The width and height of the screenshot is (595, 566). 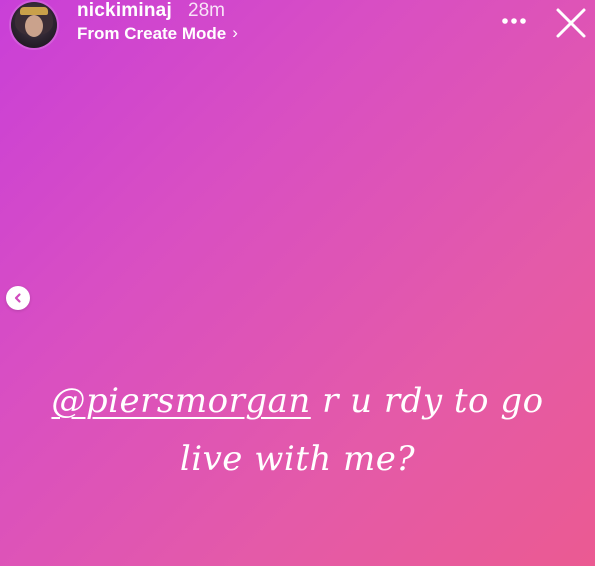 I want to click on caption-line2: live with me?, so click(x=297, y=459).